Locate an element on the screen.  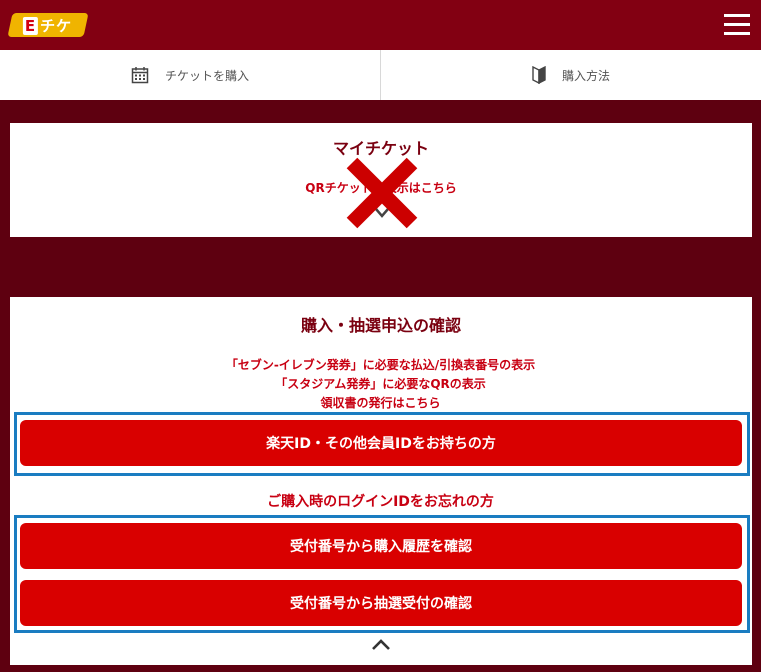
tab-buy-ticket-label: チケットを購入 is located at coordinates (206, 75).